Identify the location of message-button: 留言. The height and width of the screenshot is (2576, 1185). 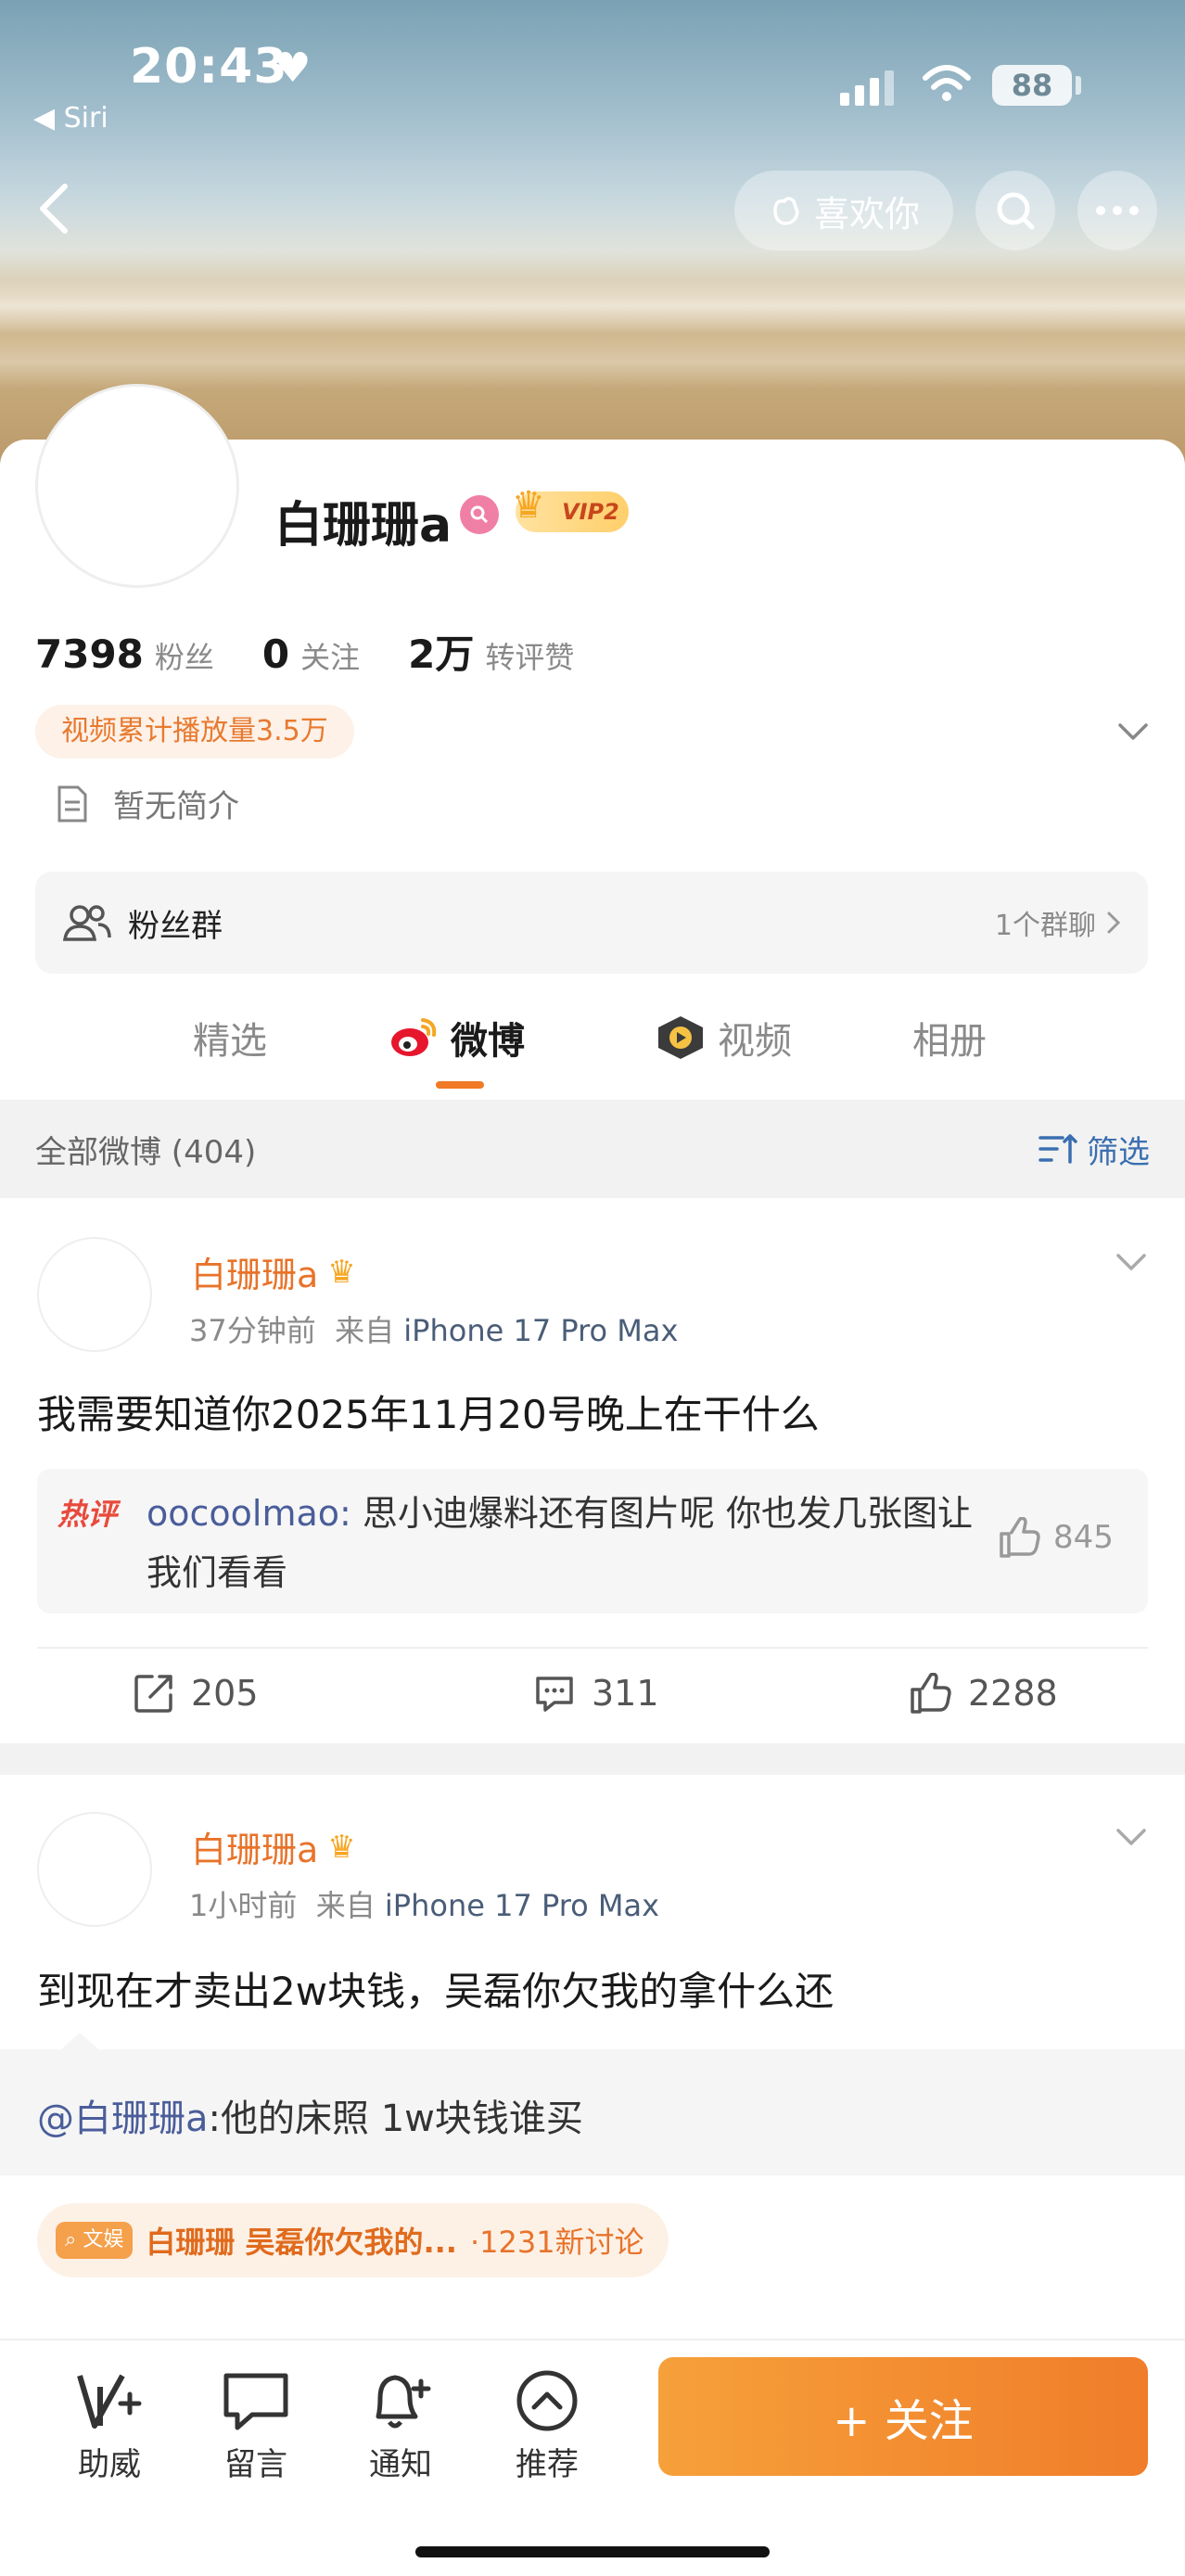
(256, 2426).